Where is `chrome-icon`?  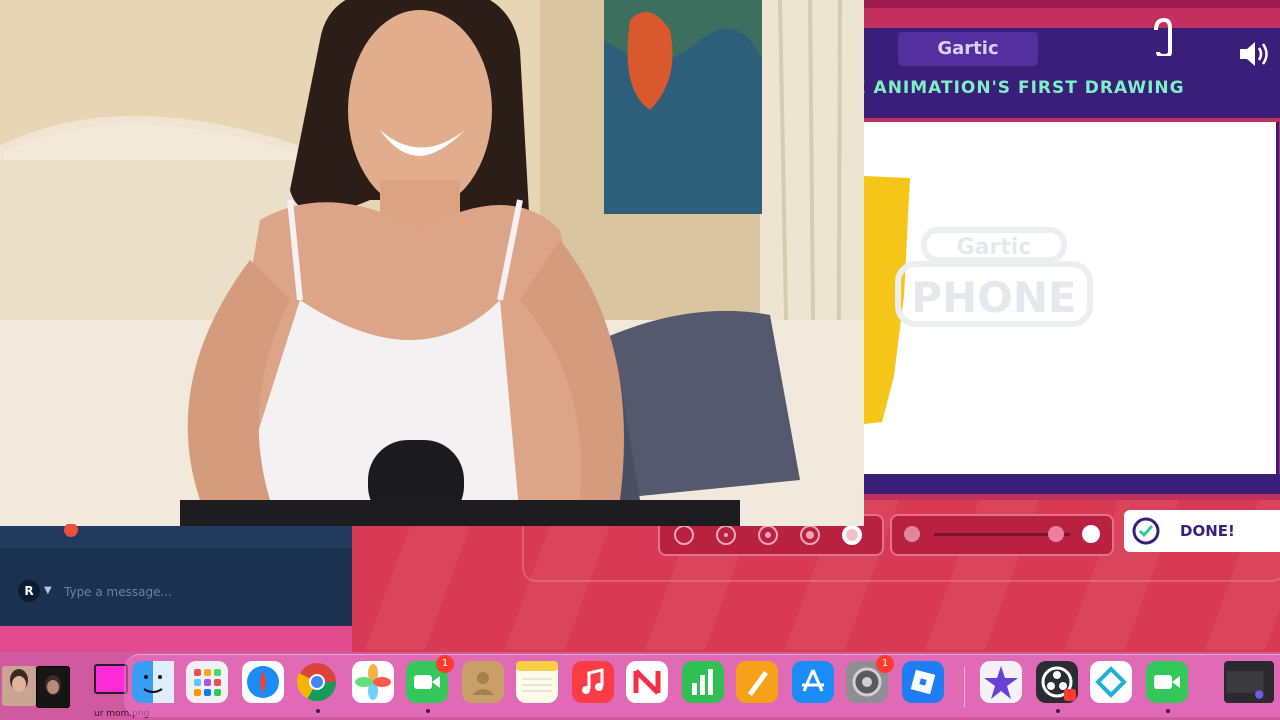
chrome-icon is located at coordinates (317, 682).